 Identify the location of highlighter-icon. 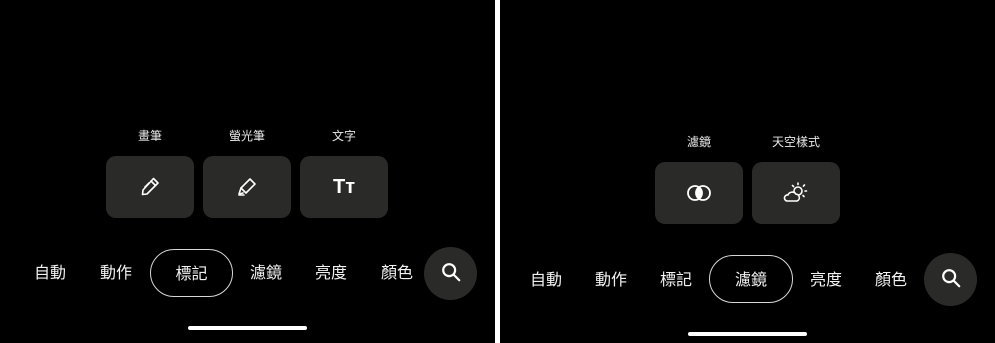
(247, 187).